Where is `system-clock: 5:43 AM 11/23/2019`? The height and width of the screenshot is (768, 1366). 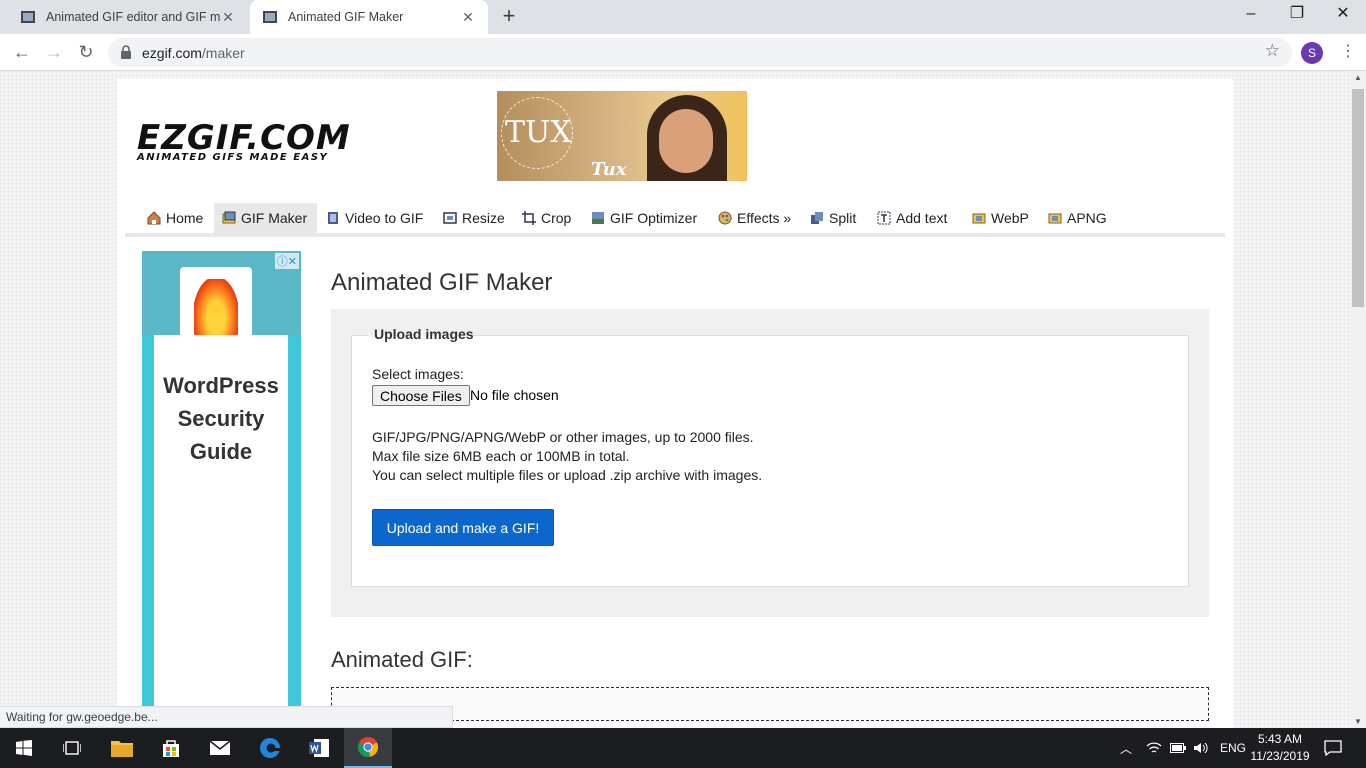
system-clock: 5:43 AM 11/23/2019 is located at coordinates (1280, 748).